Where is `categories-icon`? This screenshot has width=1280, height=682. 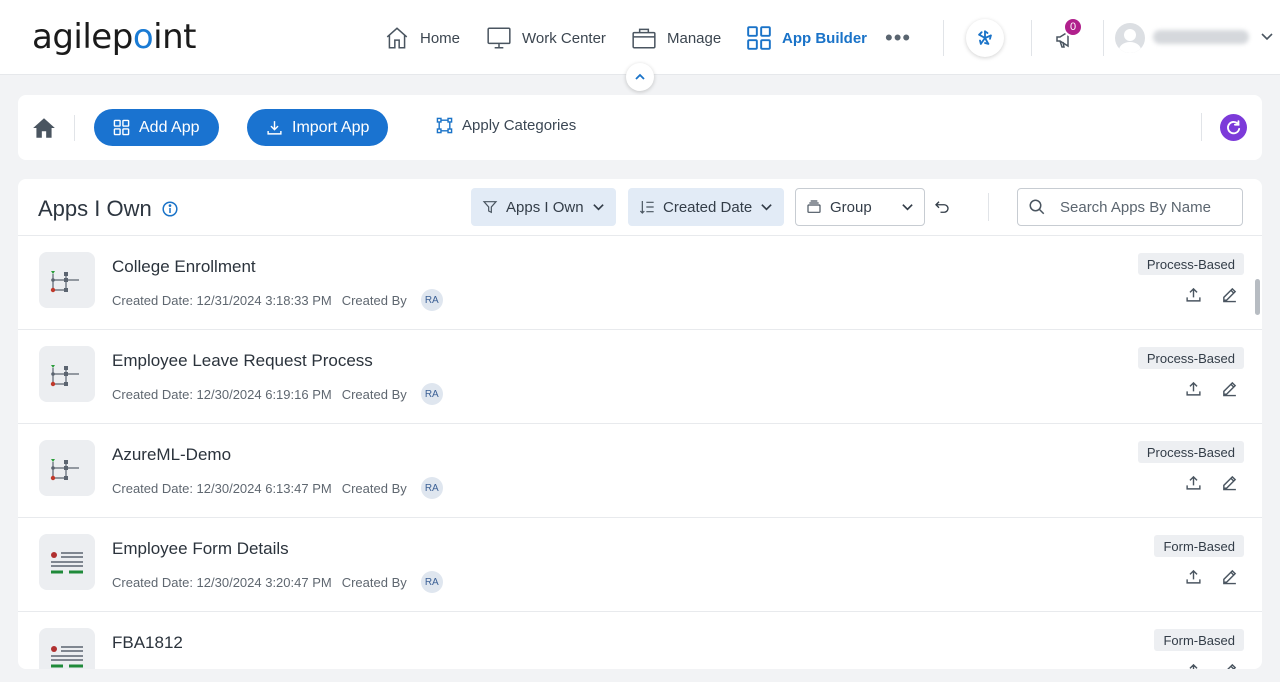
categories-icon is located at coordinates (444, 125).